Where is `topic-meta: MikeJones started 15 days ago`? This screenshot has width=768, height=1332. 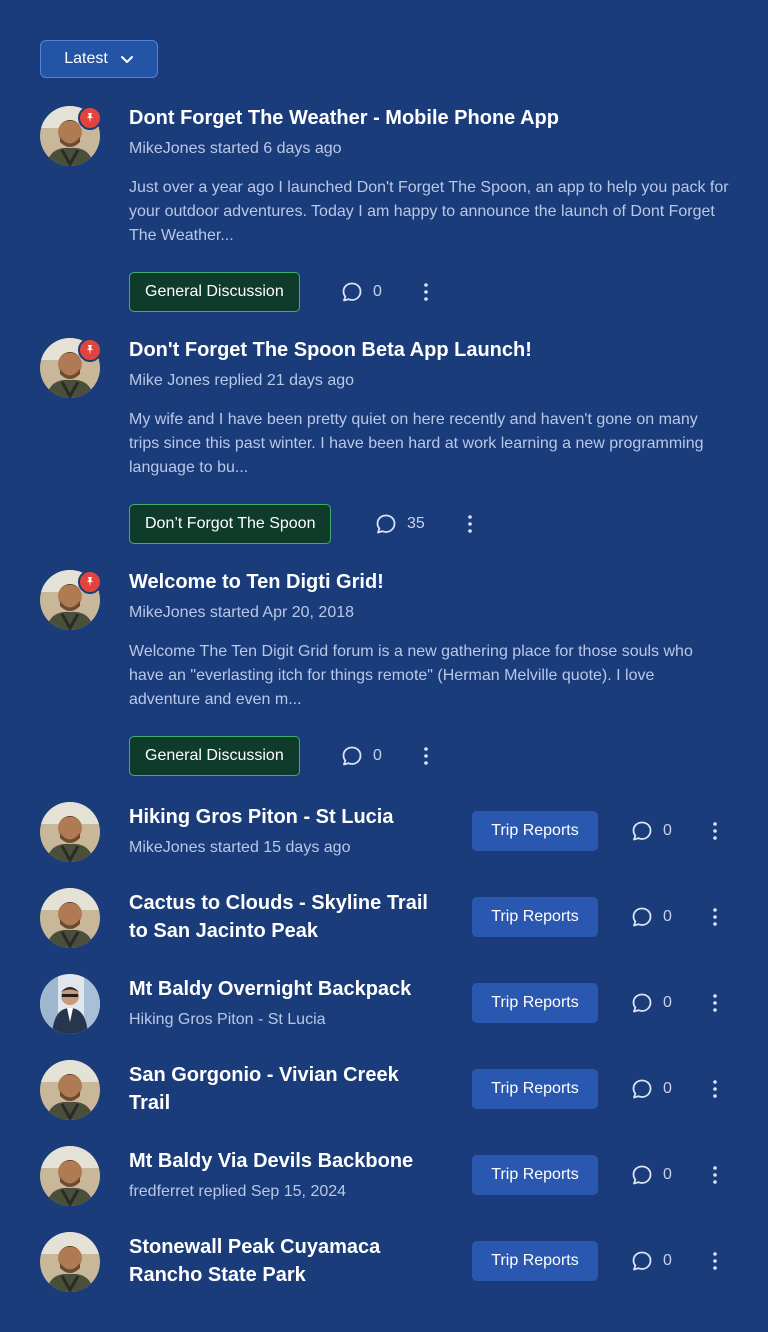
topic-meta: MikeJones started 15 days ago is located at coordinates (240, 847).